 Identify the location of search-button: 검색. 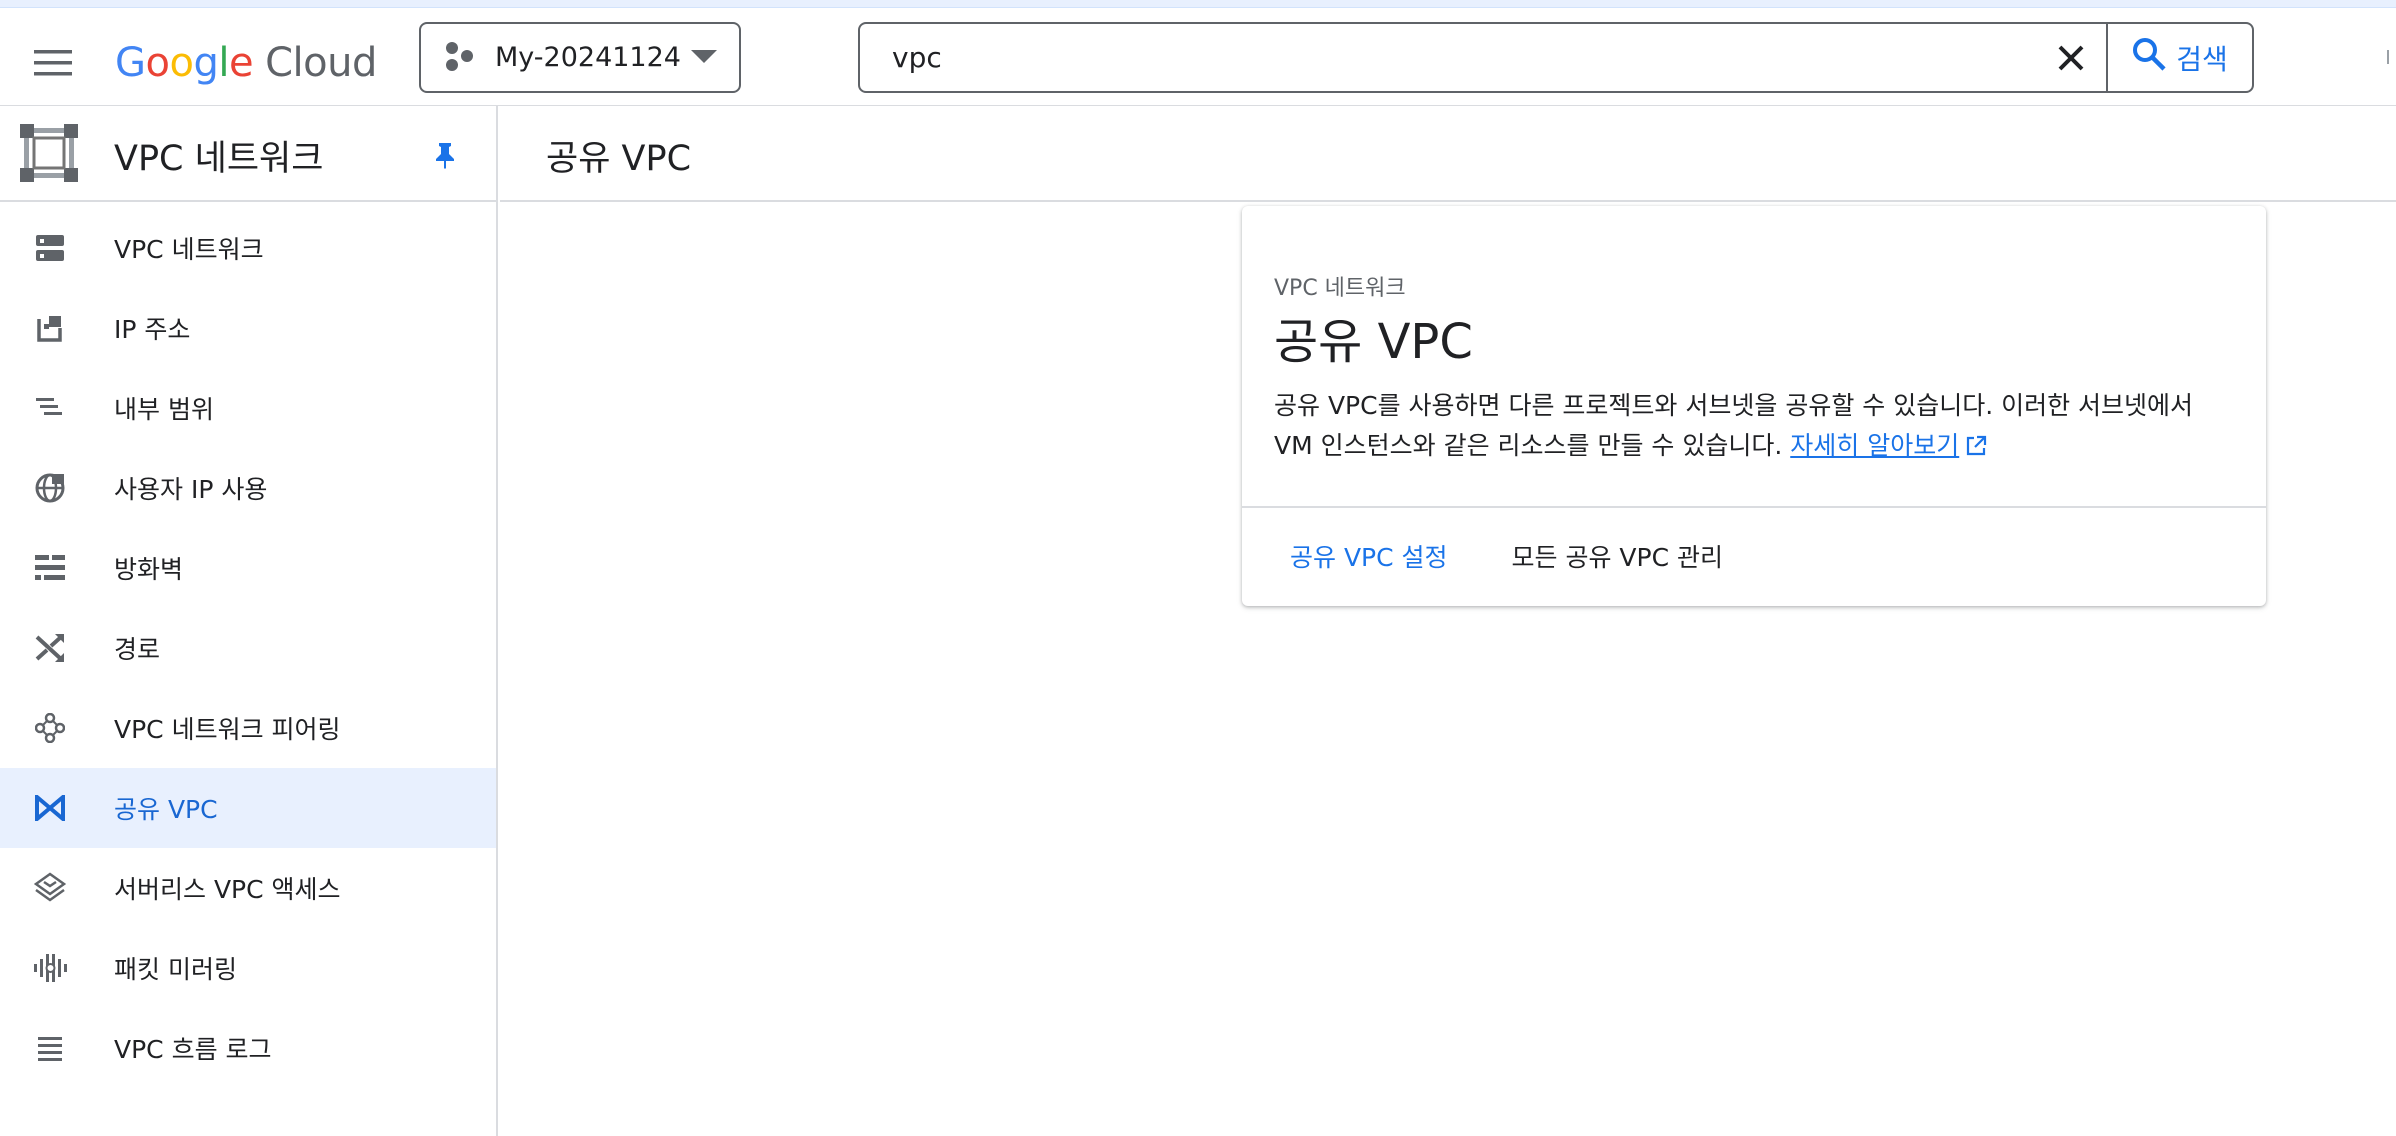
(2179, 57).